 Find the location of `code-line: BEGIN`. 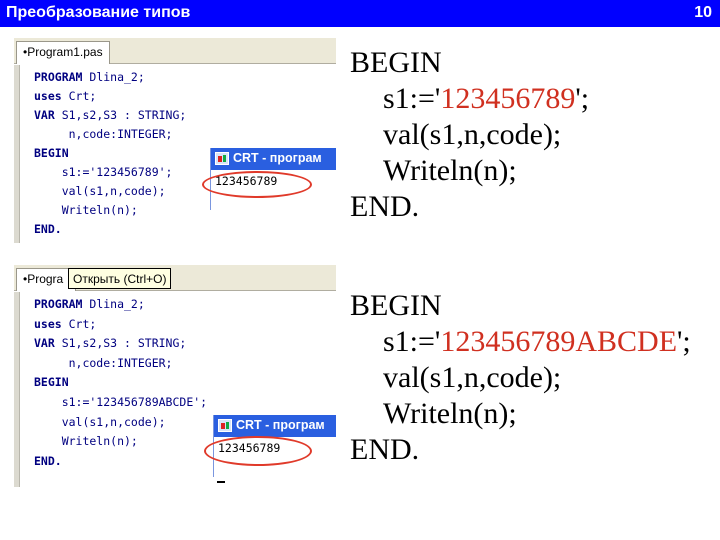

code-line: BEGIN is located at coordinates (184, 383).